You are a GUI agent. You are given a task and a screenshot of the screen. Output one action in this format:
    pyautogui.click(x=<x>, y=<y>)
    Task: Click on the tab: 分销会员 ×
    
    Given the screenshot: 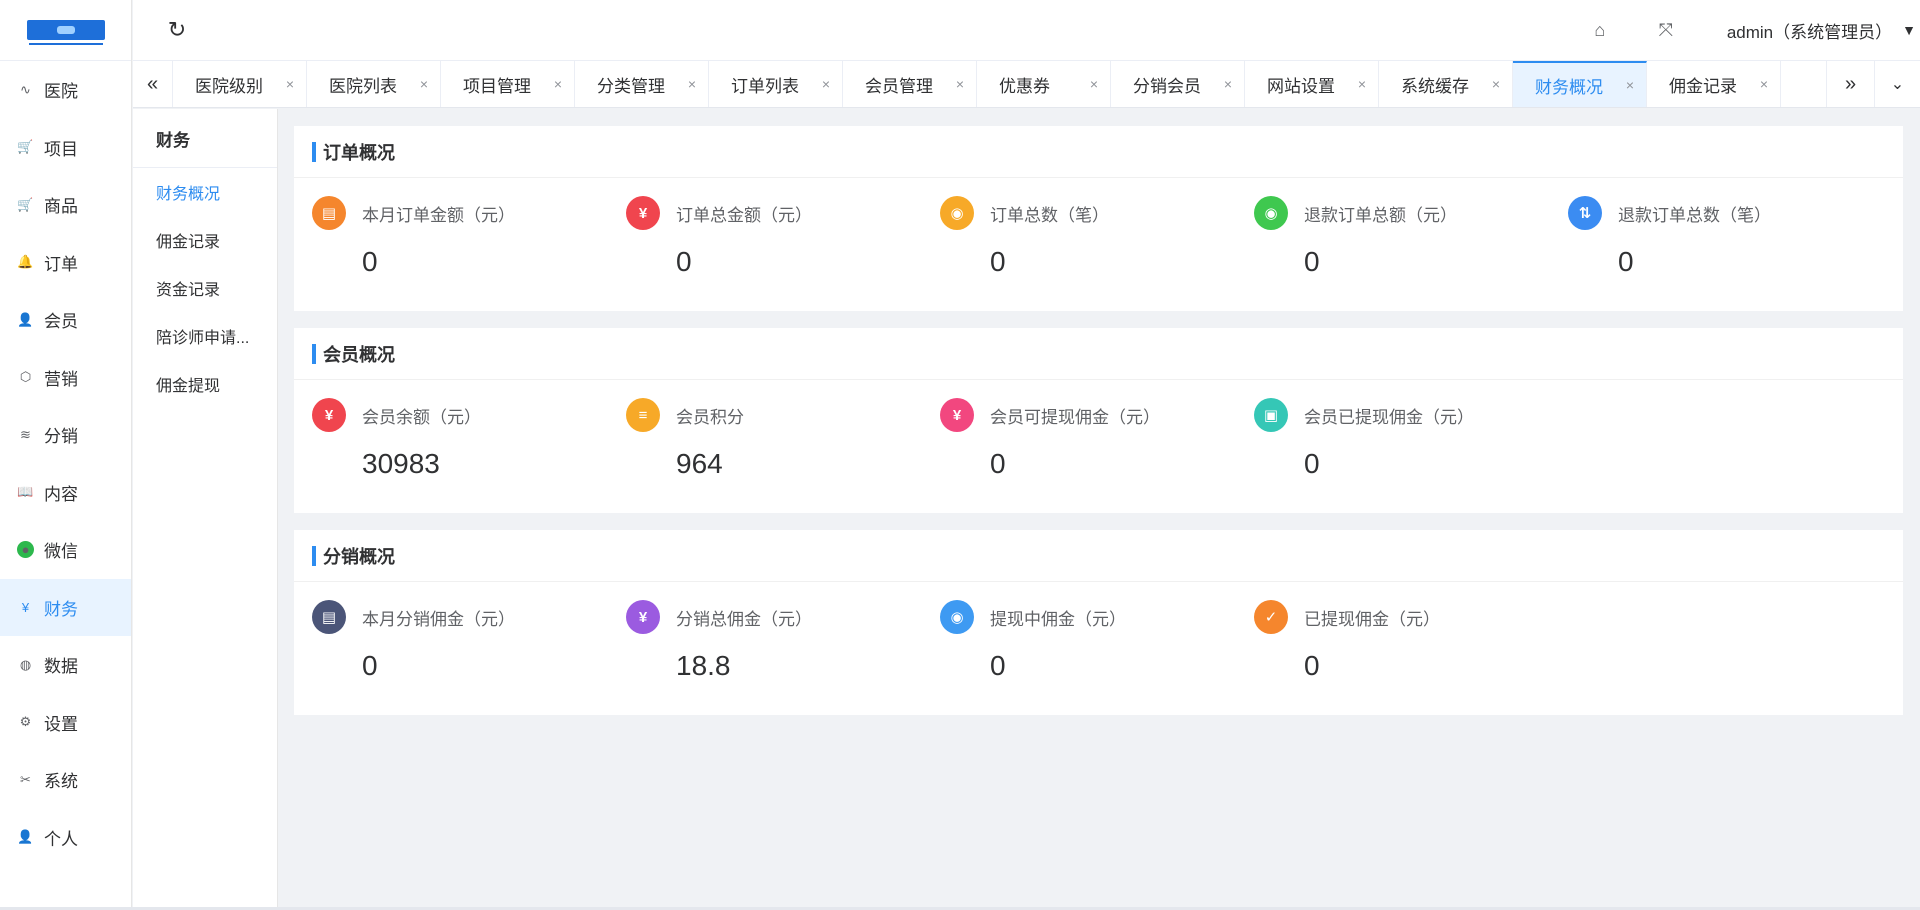 What is the action you would take?
    pyautogui.click(x=1178, y=84)
    